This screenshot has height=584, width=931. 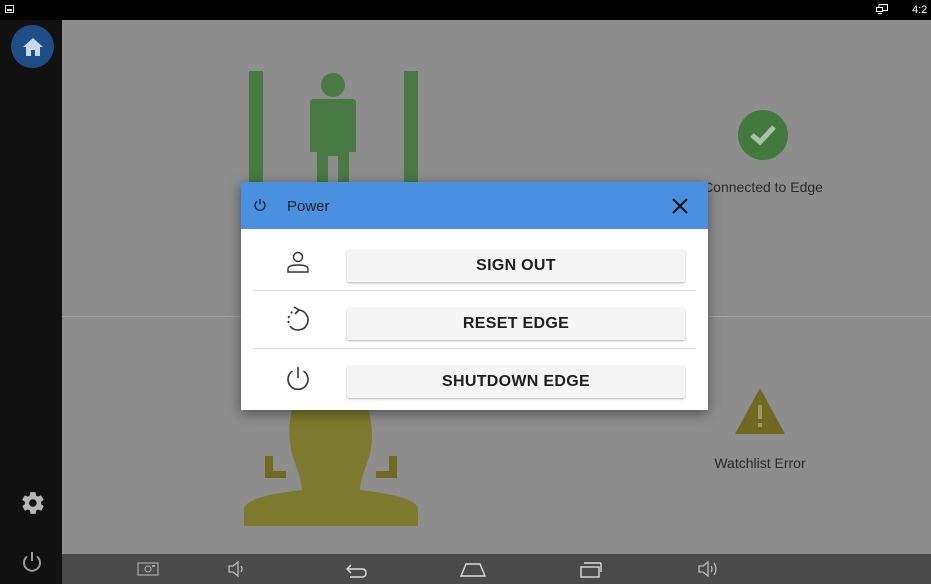 I want to click on warning-icon, so click(x=760, y=411).